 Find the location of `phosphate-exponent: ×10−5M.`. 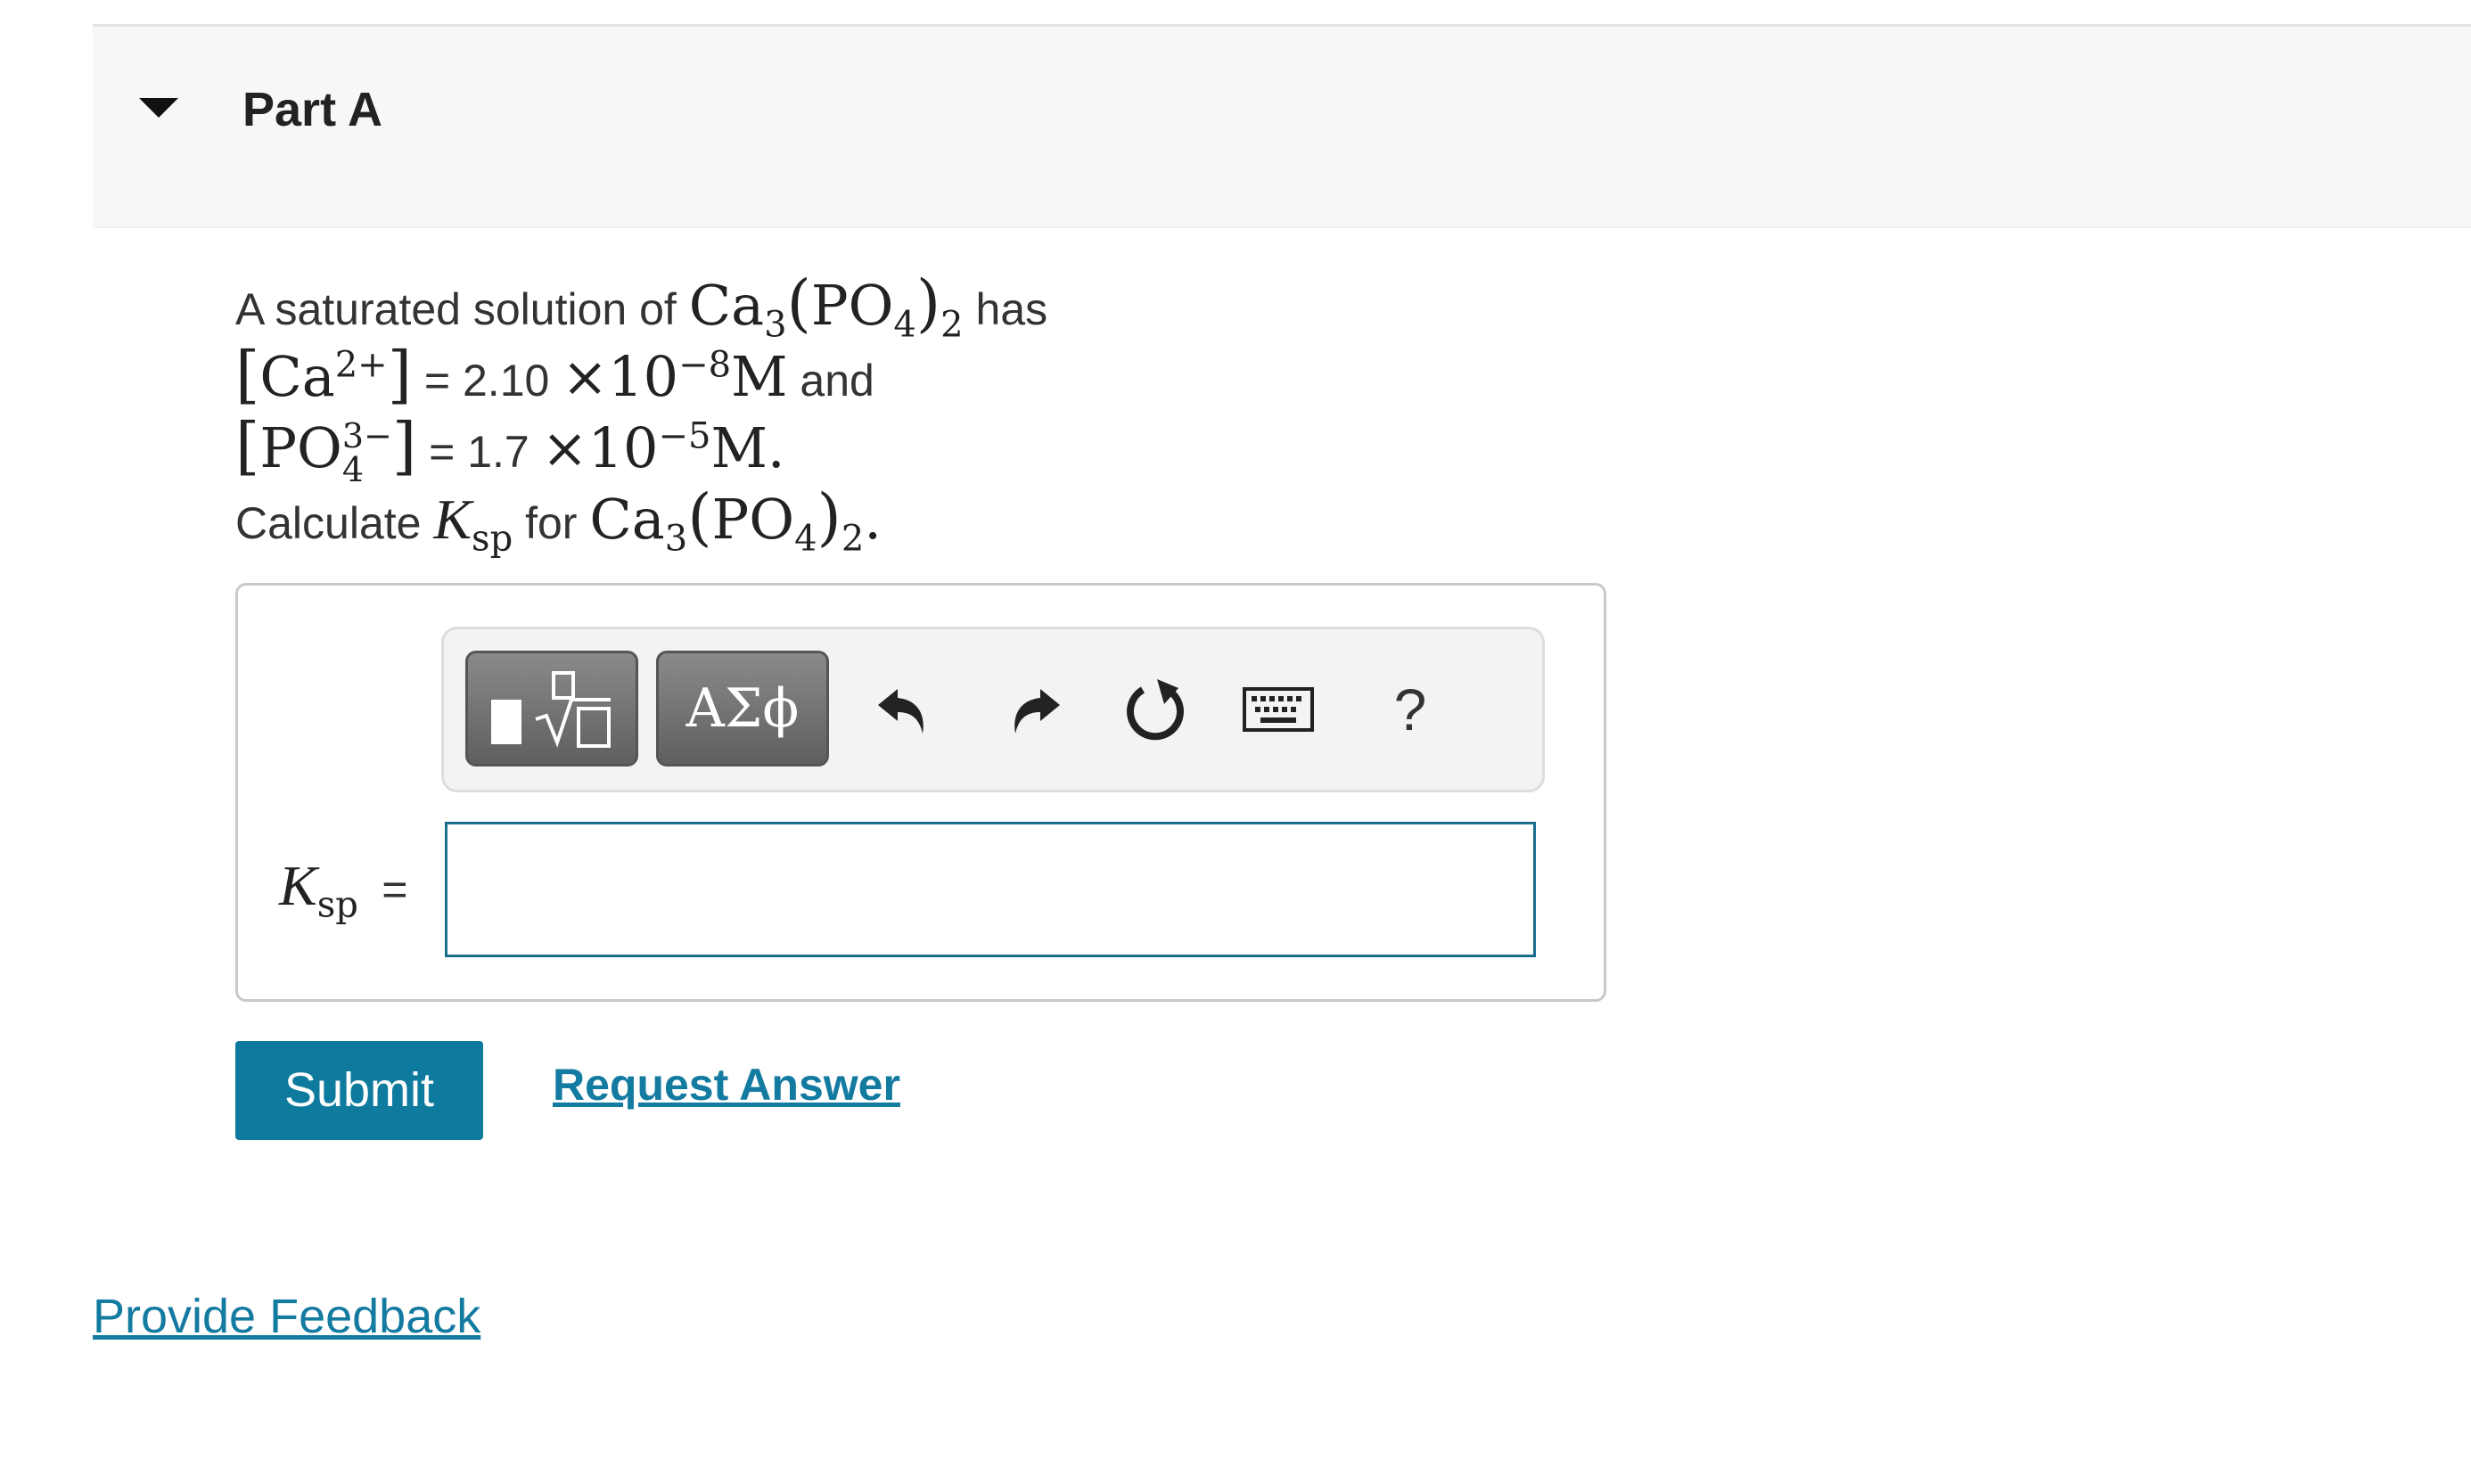

phosphate-exponent: ×10−5M. is located at coordinates (663, 447).